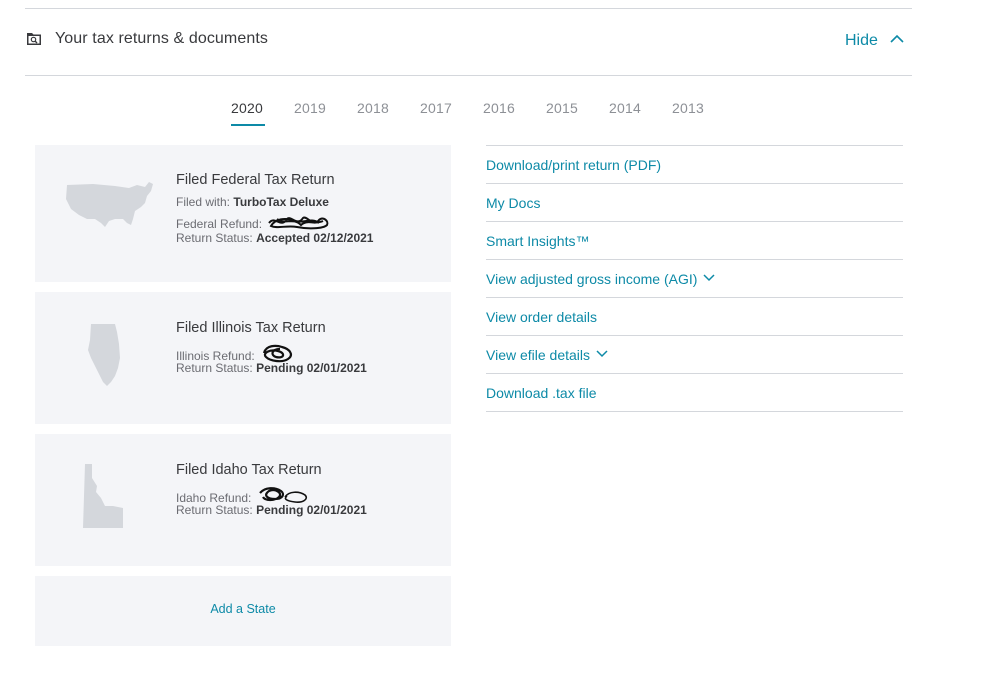  Describe the element at coordinates (103, 496) in the screenshot. I see `idaho-map-icon` at that location.